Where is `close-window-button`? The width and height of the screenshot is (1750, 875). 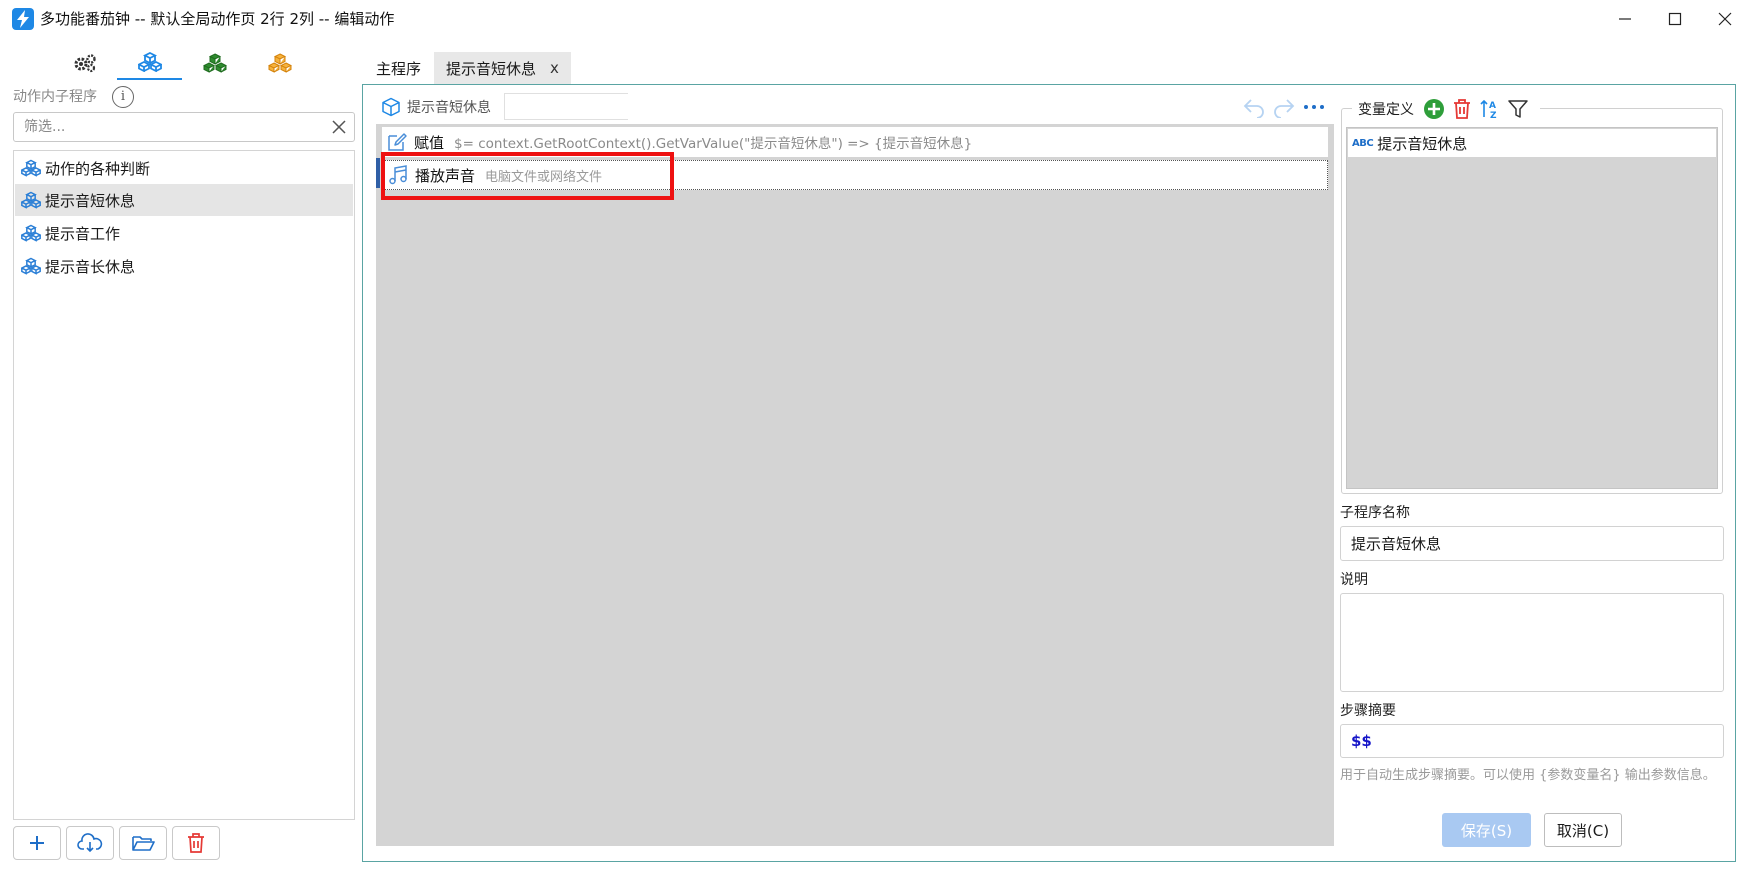
close-window-button is located at coordinates (1725, 19).